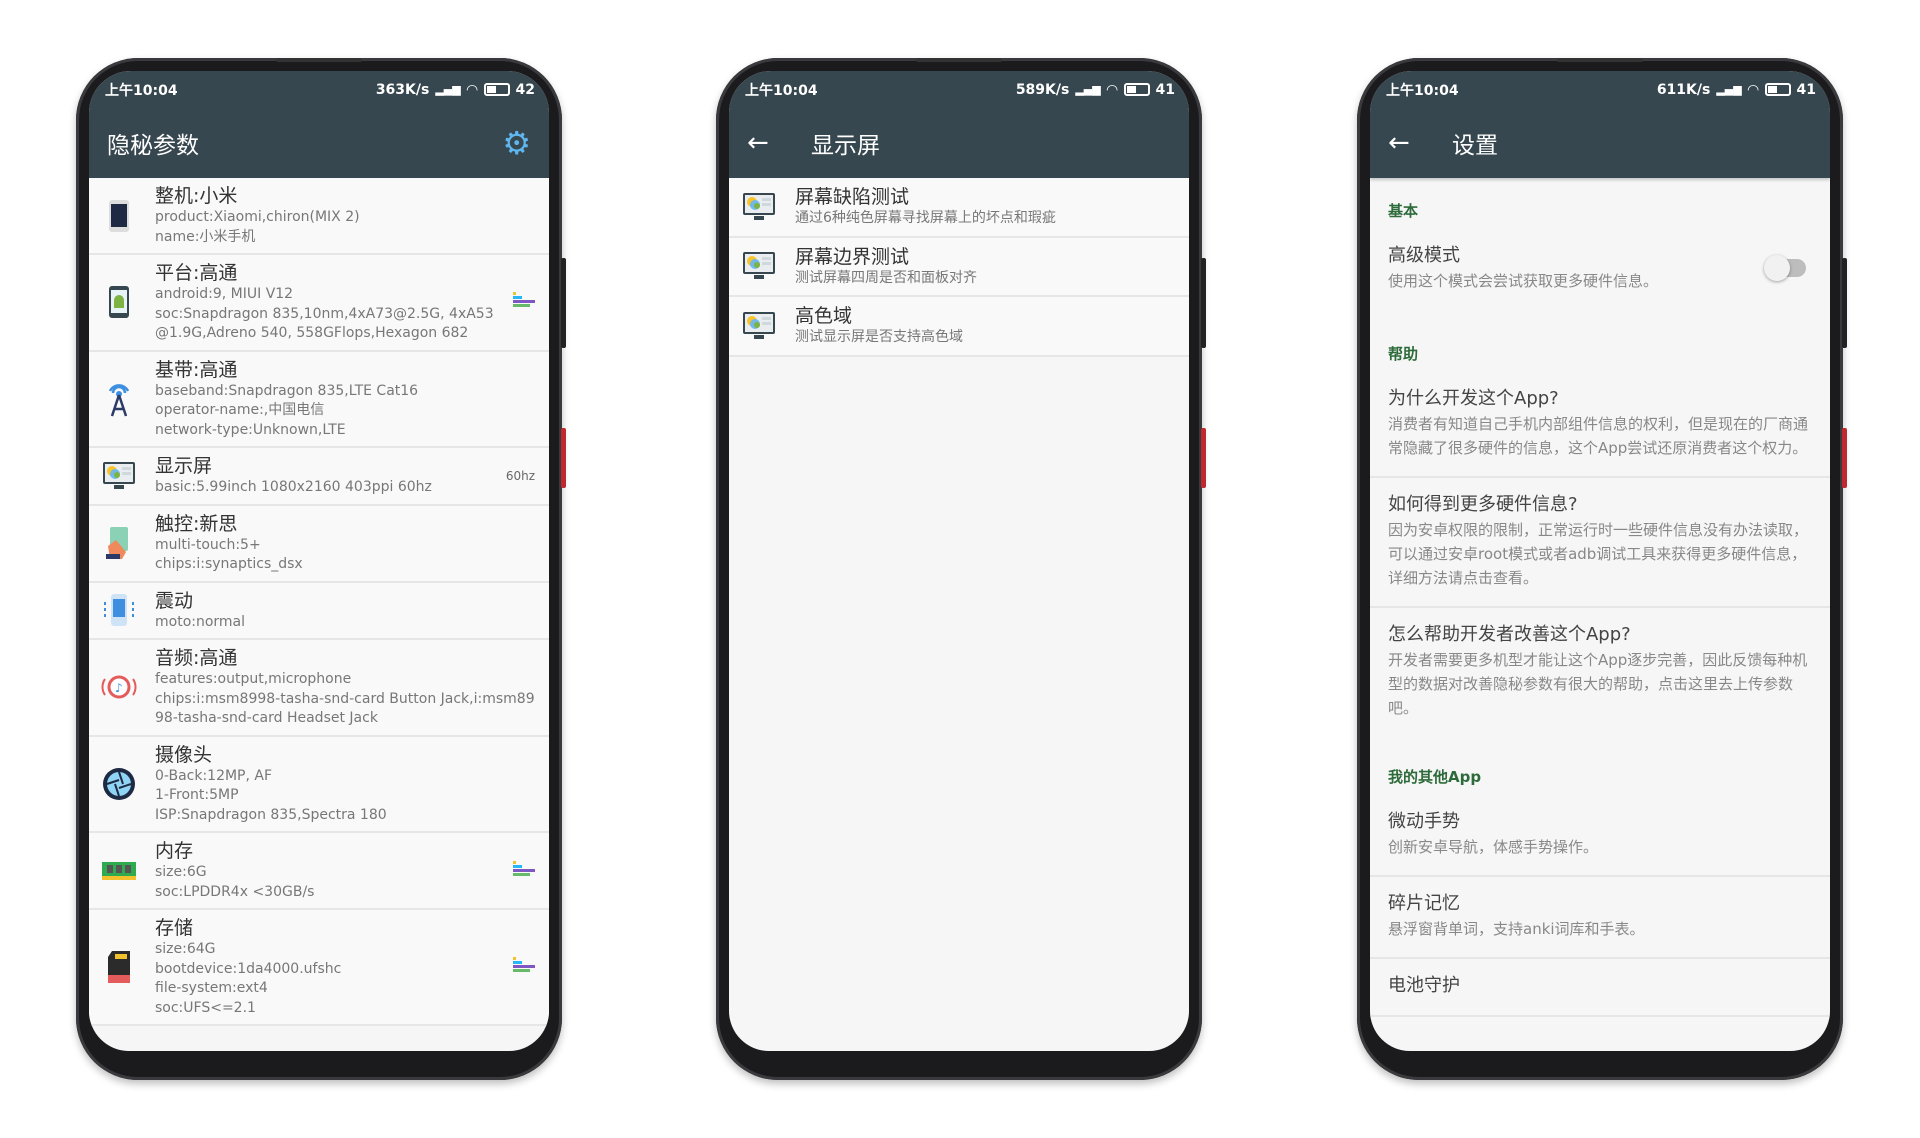 The image size is (1920, 1138). I want to click on item-detail: size:6G, so click(181, 872).